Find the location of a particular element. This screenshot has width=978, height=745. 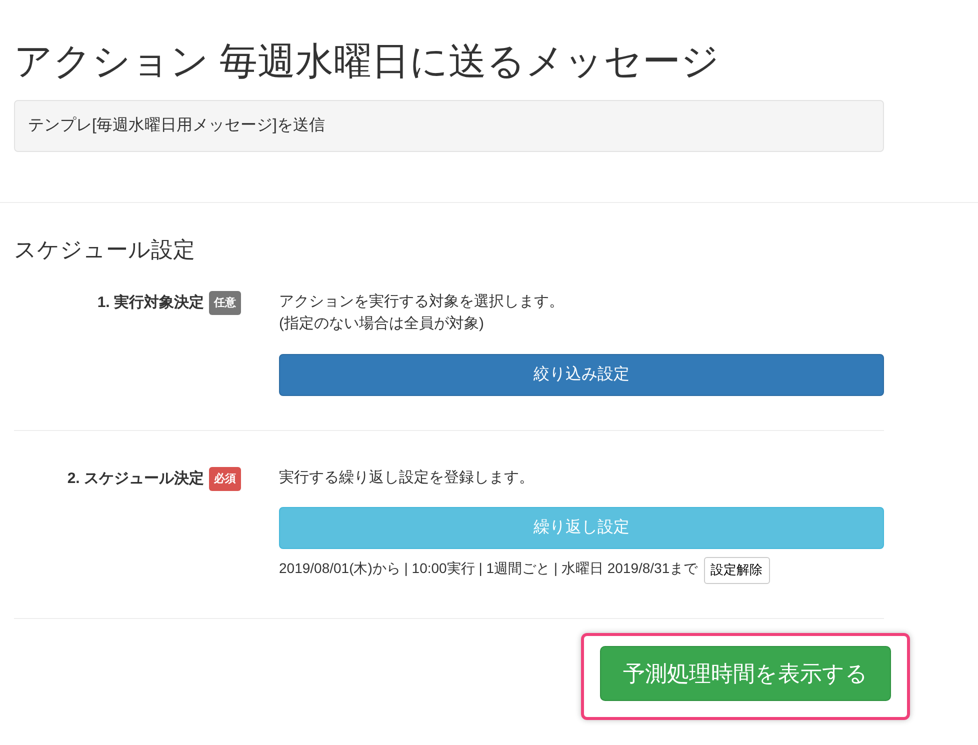

step-badge: 任意 is located at coordinates (225, 303).